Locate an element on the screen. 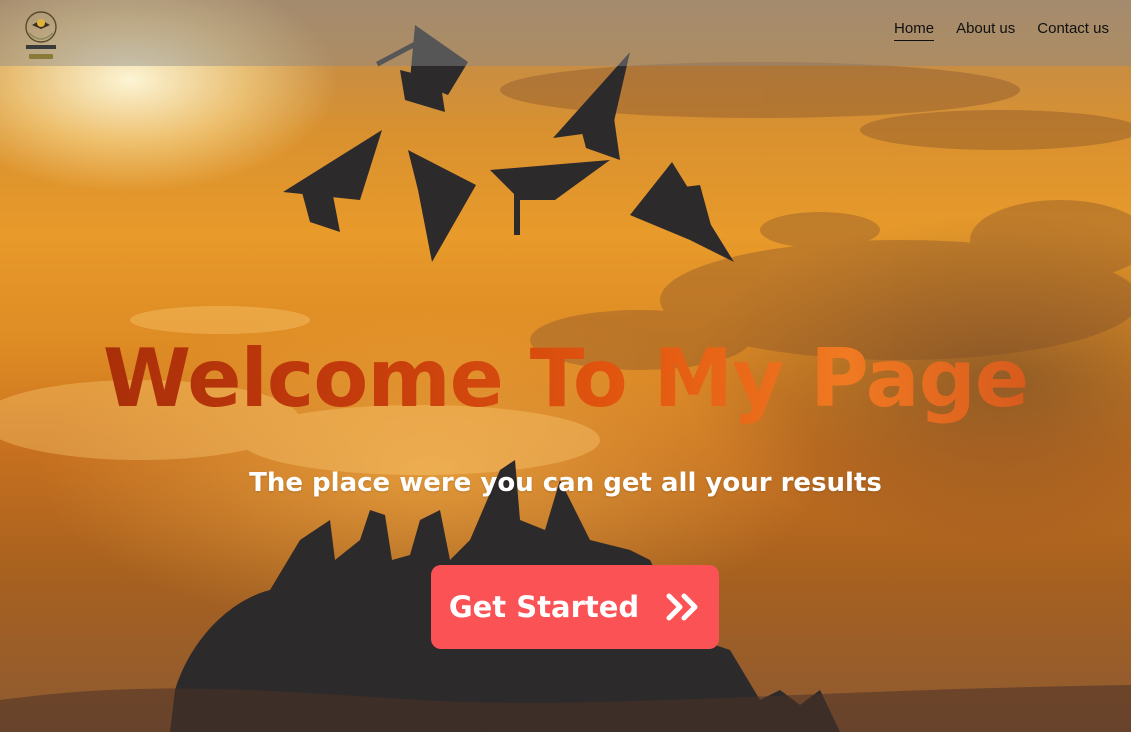 The image size is (1131, 732). navbar: Home About us Contact us is located at coordinates (565, 33).